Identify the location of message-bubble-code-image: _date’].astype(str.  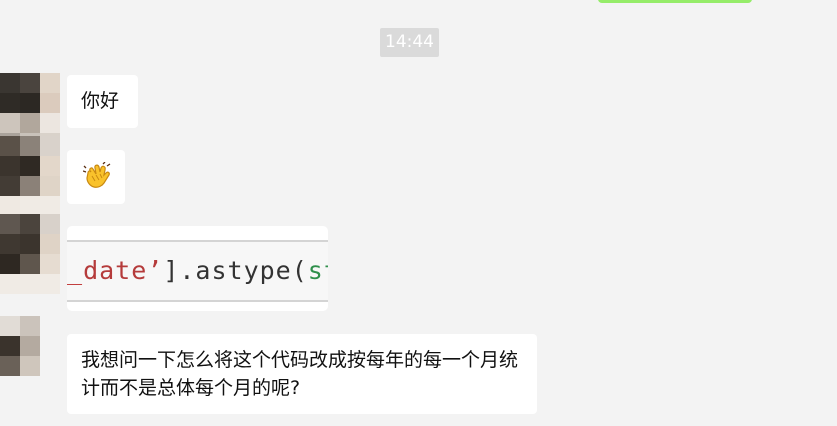
(197, 268).